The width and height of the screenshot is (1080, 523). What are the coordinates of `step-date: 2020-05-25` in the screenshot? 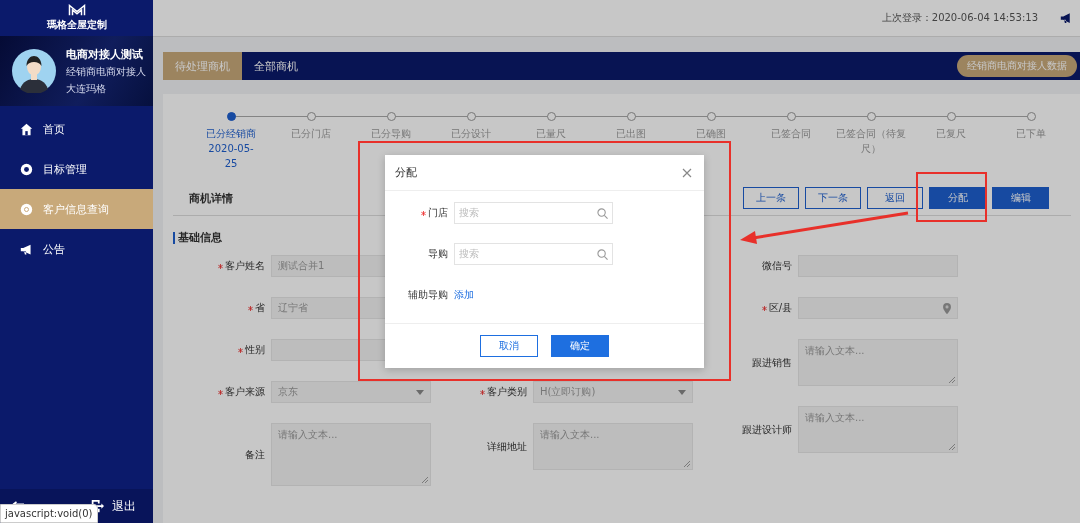 It's located at (231, 156).